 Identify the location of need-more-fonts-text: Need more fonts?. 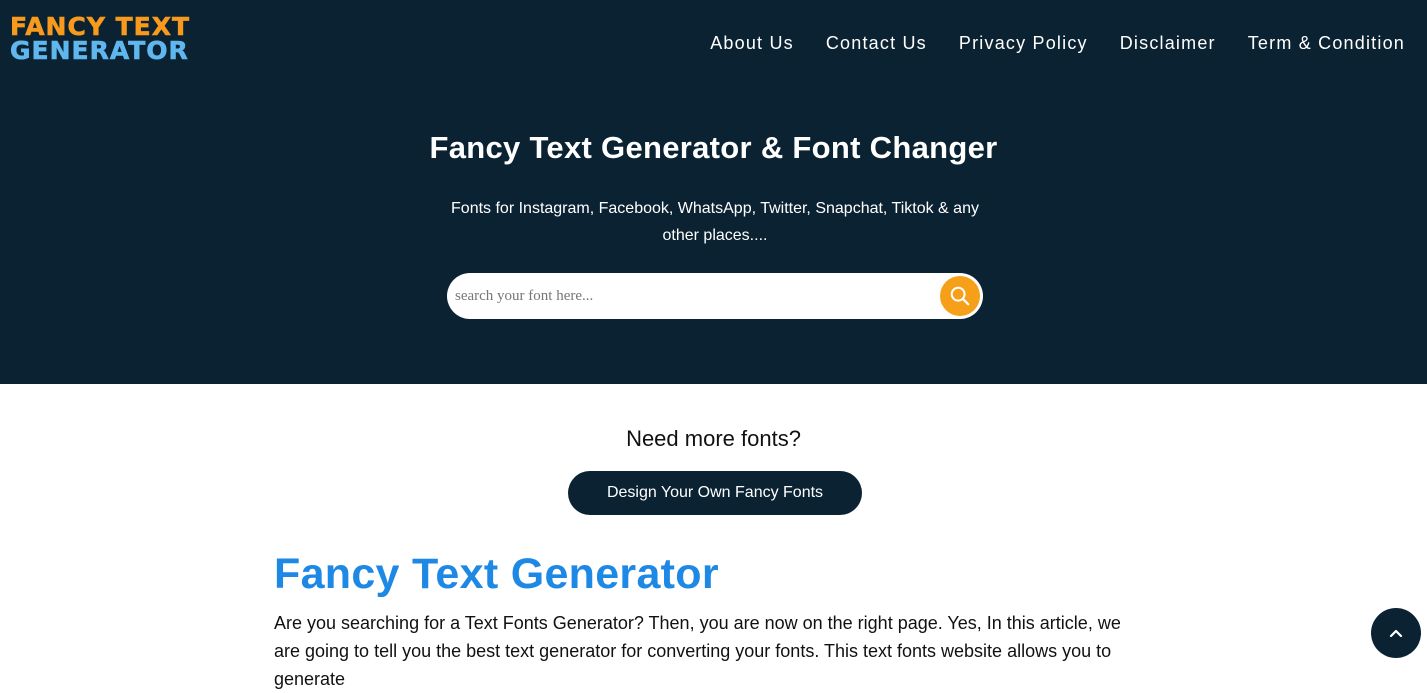
(713, 438).